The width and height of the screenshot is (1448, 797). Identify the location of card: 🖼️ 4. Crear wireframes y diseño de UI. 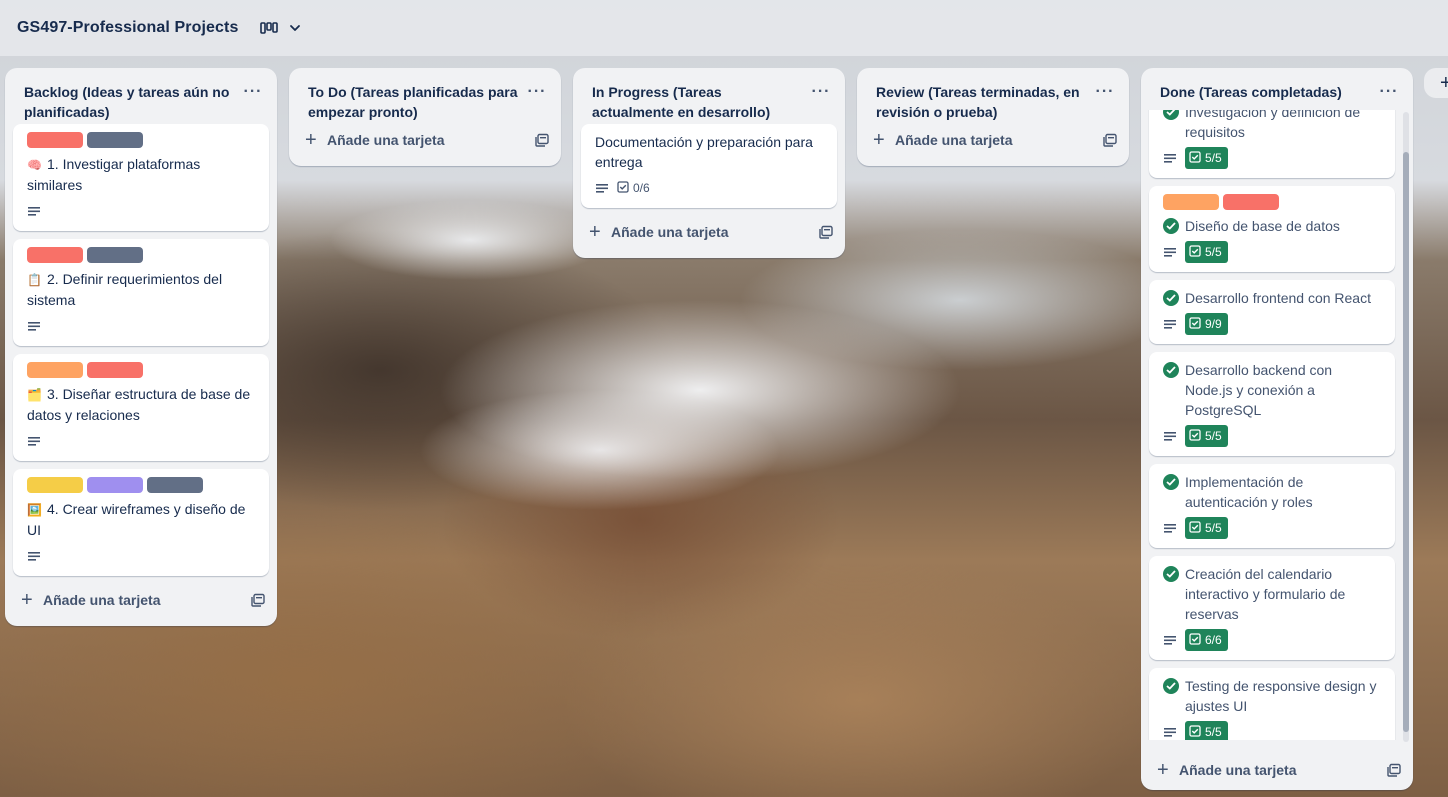
(141, 522).